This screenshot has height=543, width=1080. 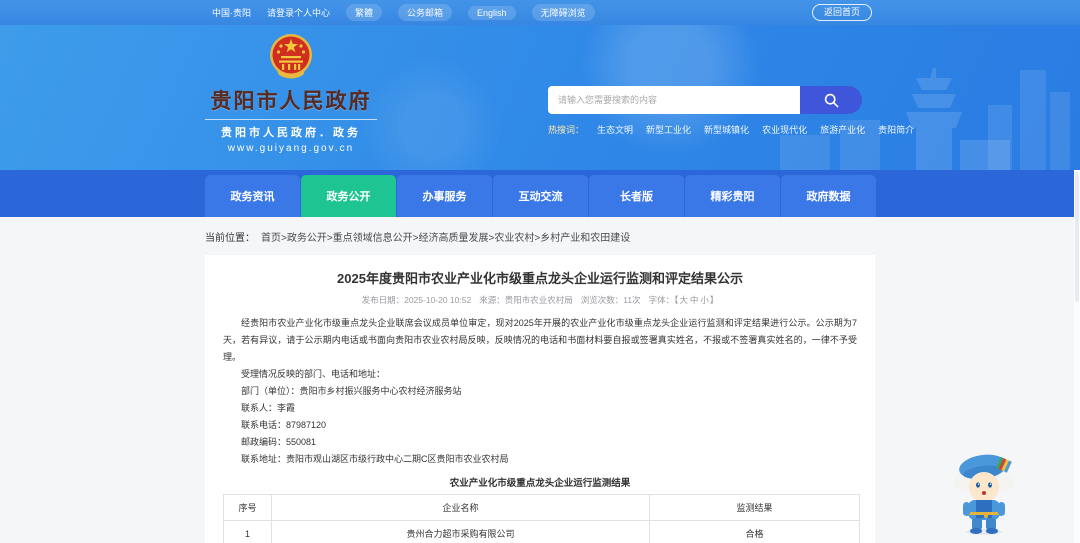 I want to click on search-input, so click(x=674, y=100).